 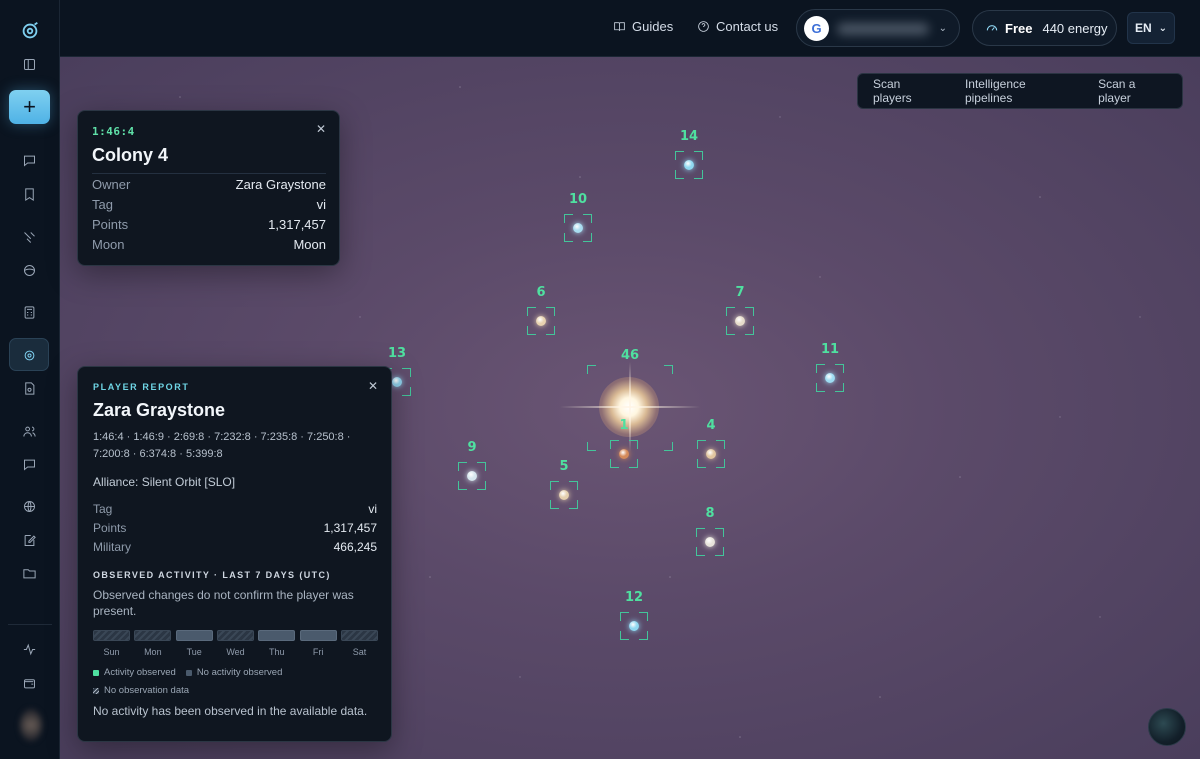 What do you see at coordinates (30, 540) in the screenshot?
I see `edit-icon` at bounding box center [30, 540].